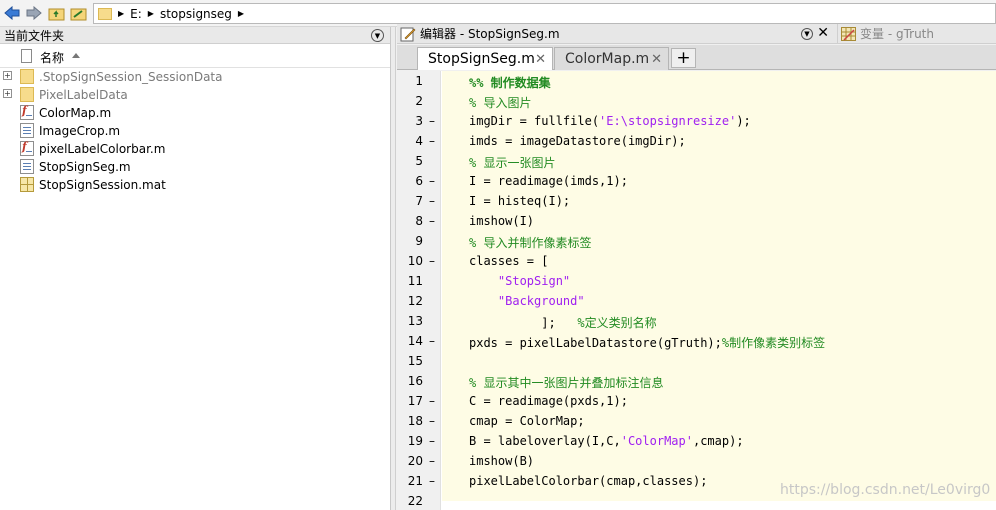  I want to click on file-row: ColorMap.m, so click(195, 113).